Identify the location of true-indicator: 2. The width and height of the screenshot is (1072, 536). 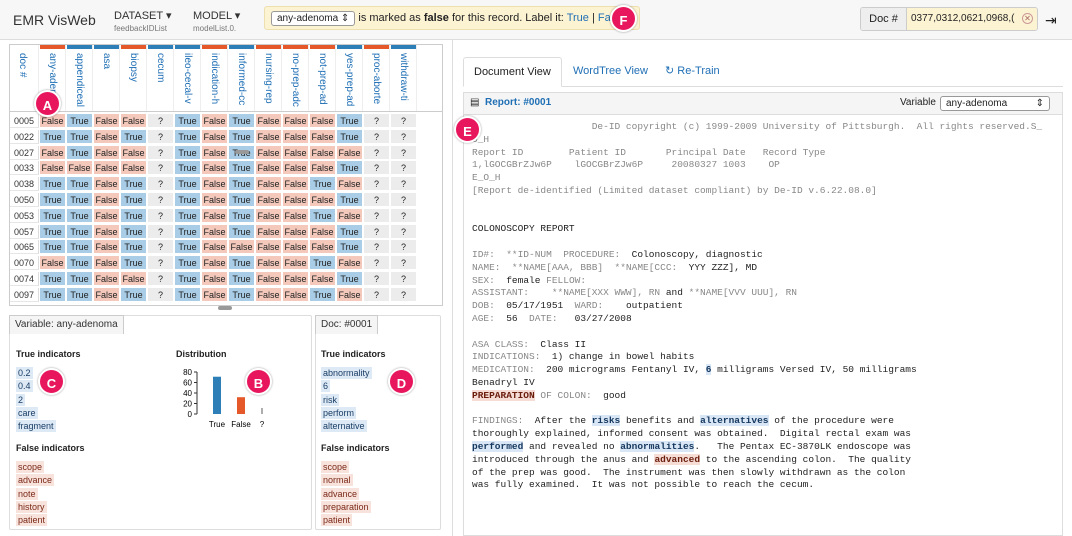
(21, 399).